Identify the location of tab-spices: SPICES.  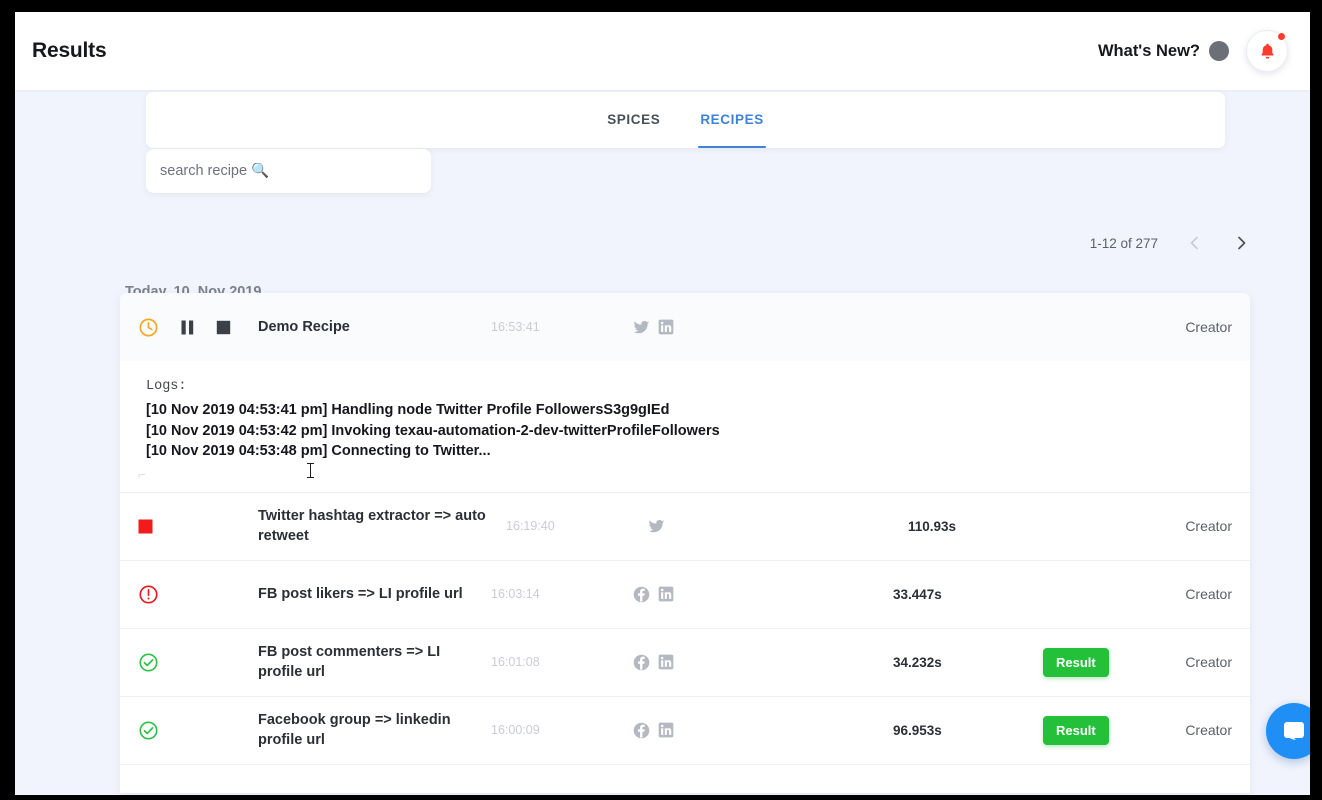
(633, 120).